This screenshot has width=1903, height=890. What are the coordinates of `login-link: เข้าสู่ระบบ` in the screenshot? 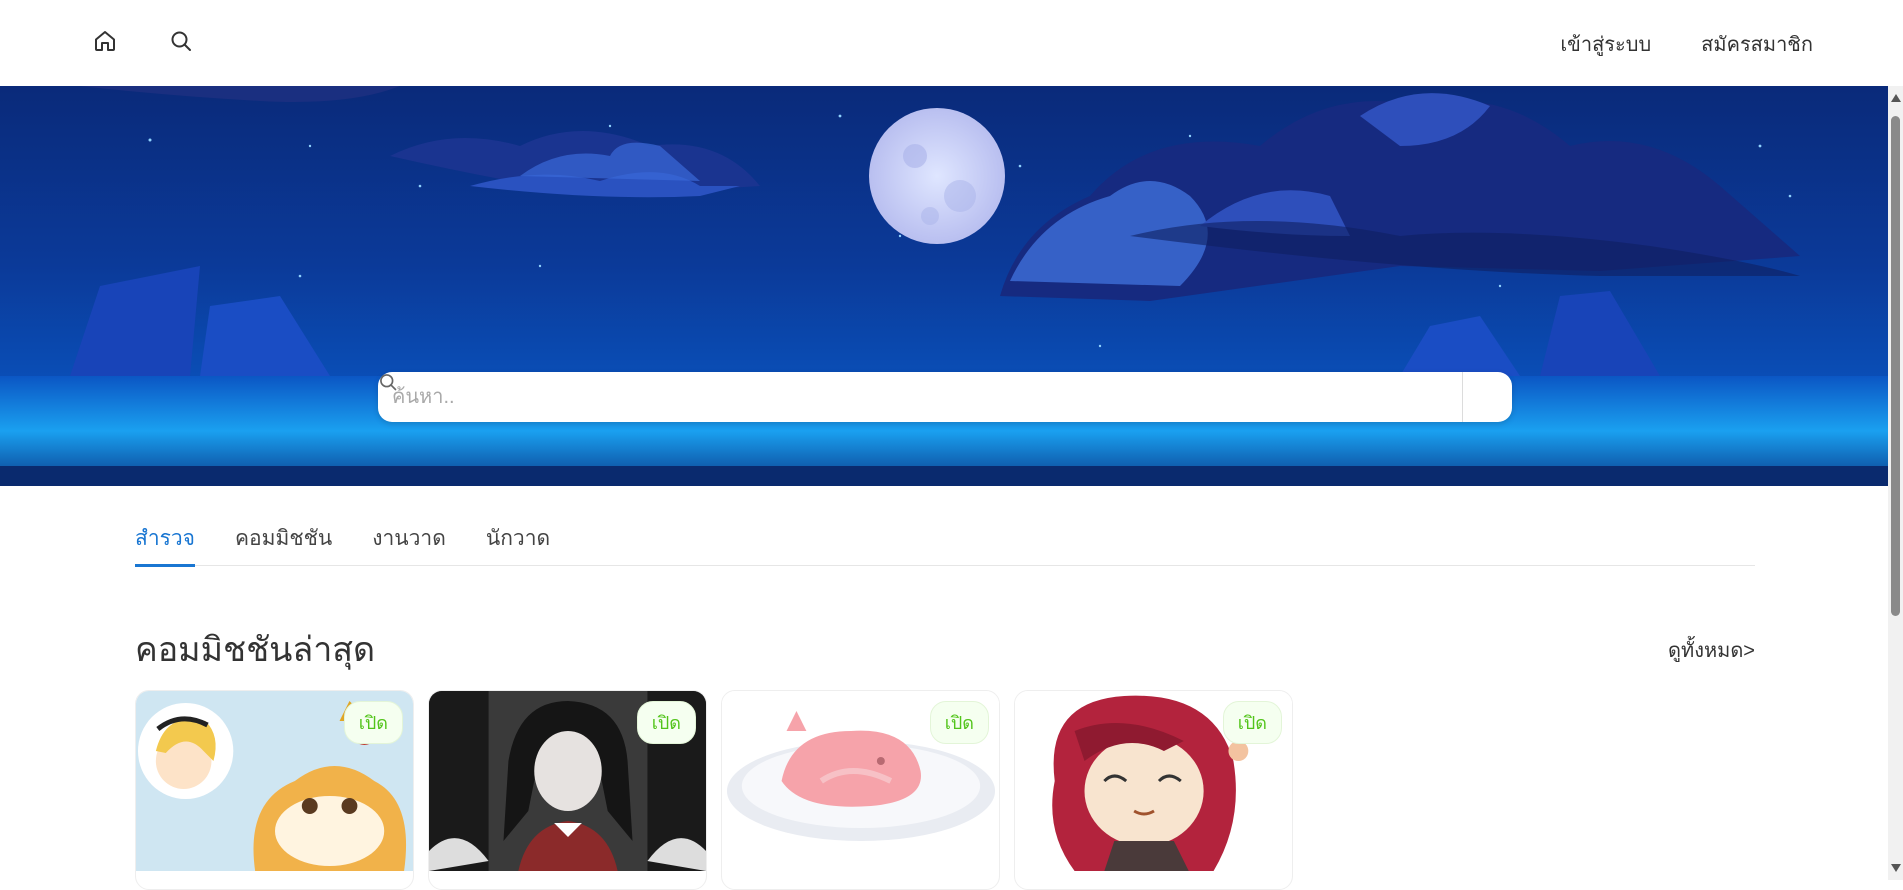 It's located at (1605, 44).